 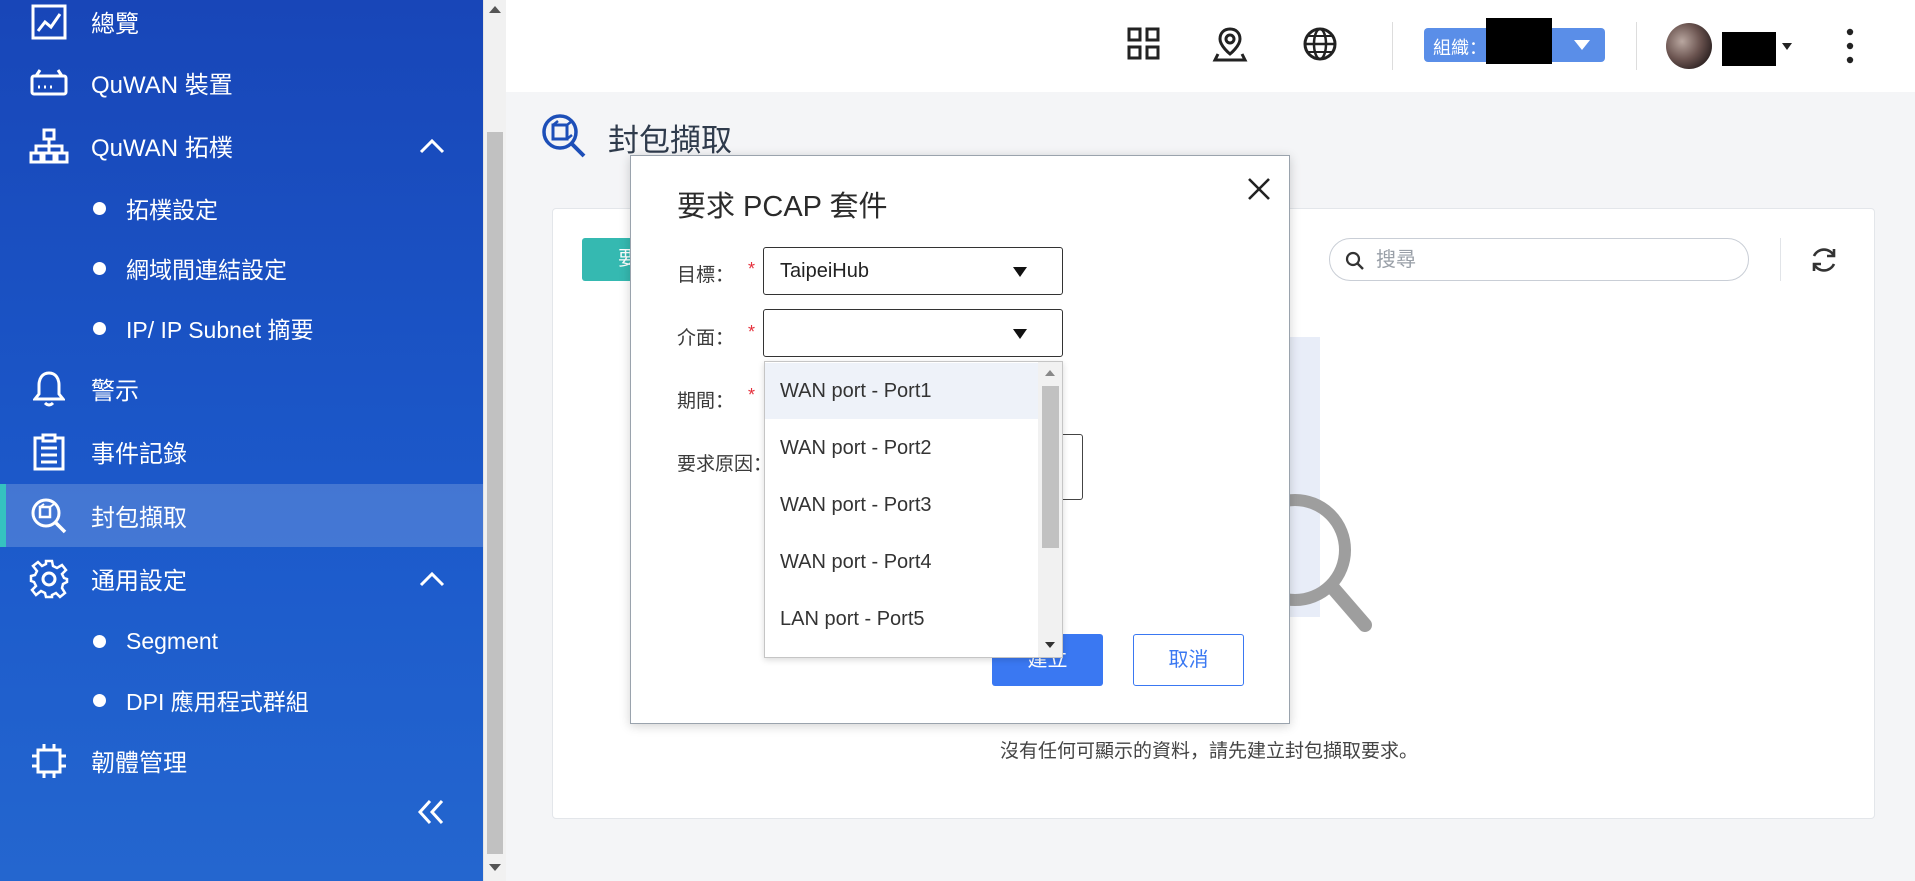 What do you see at coordinates (706, 275) in the screenshot?
I see `target-label: 目標：` at bounding box center [706, 275].